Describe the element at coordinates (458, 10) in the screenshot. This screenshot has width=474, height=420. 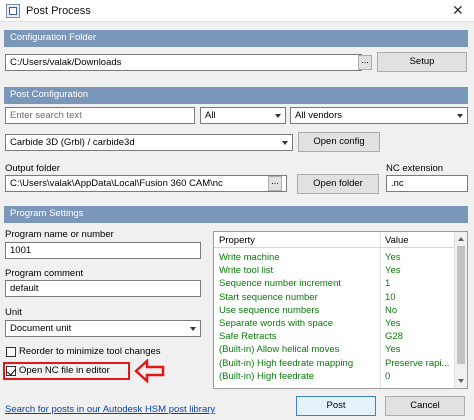
I see `close-icon: ✕` at that location.